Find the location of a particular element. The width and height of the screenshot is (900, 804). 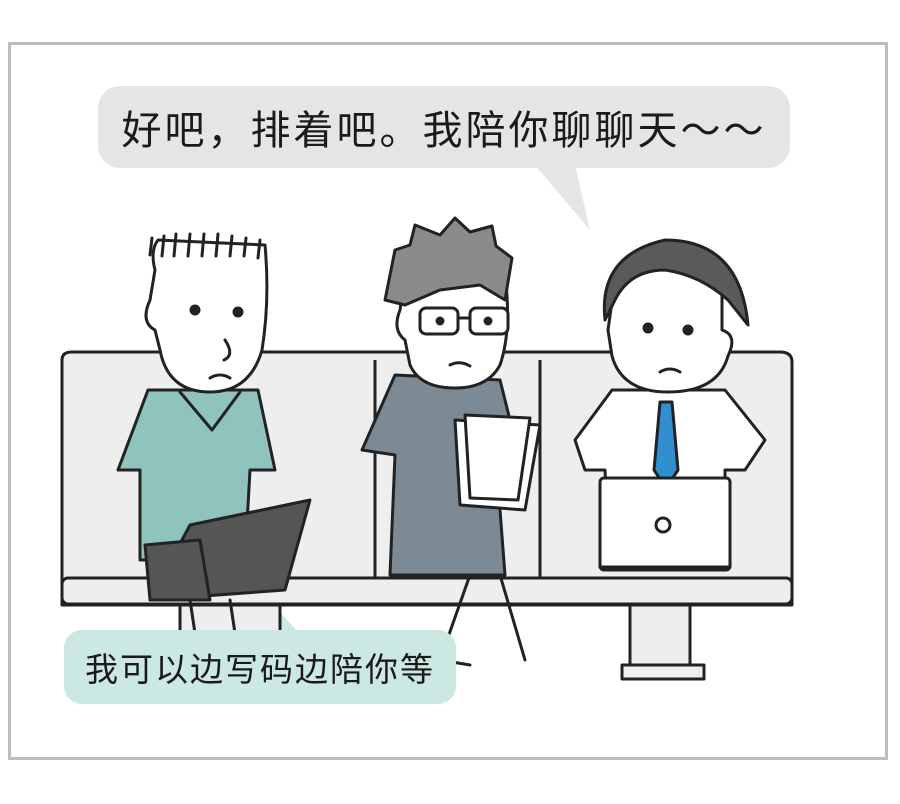

speech-text-top: 好吧，排着吧。我陪你聊聊天～～ is located at coordinates (444, 131).